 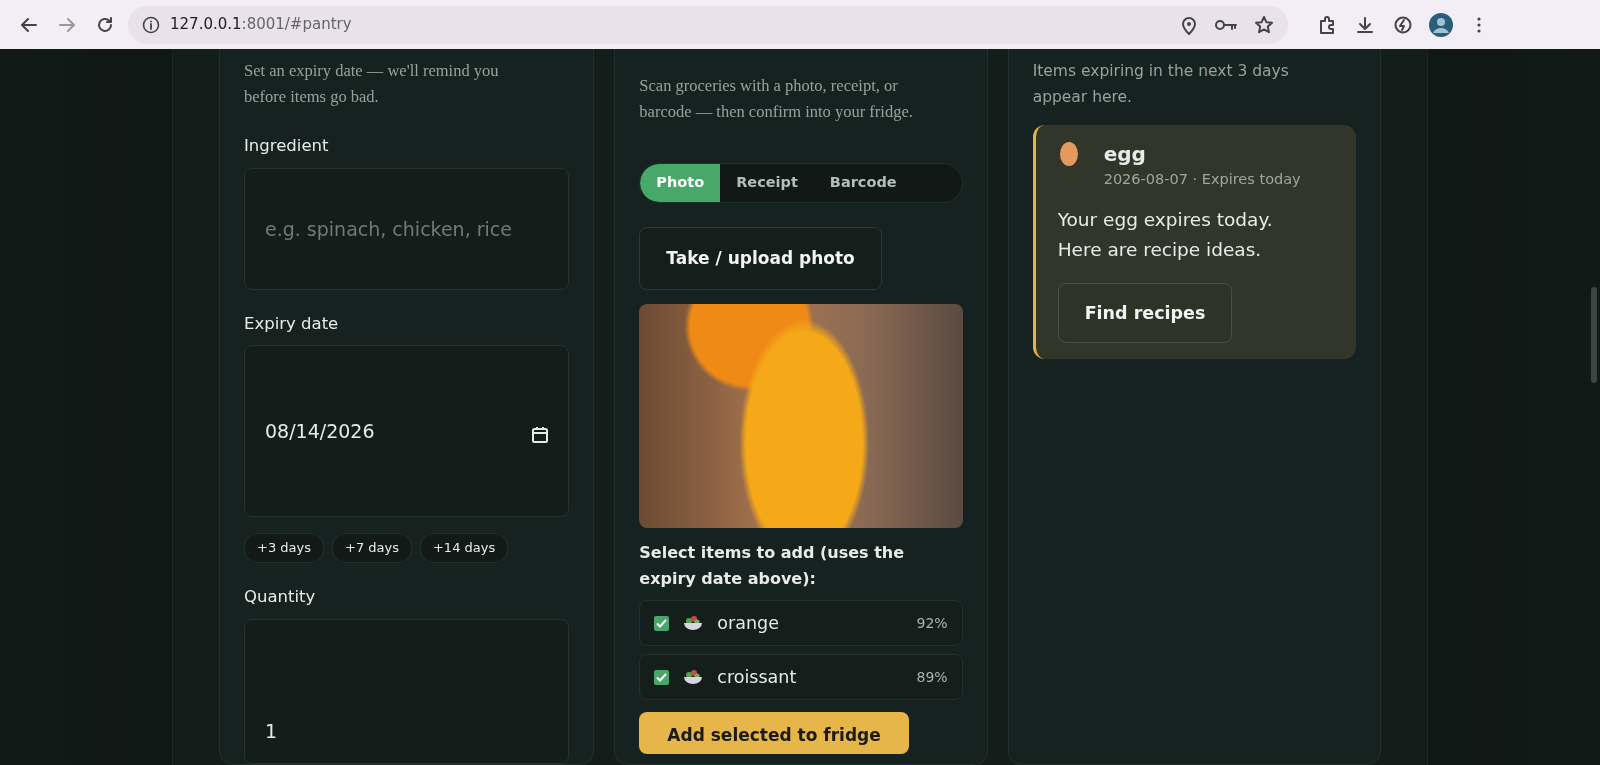 I want to click on date-chip: +14 days, so click(x=464, y=548).